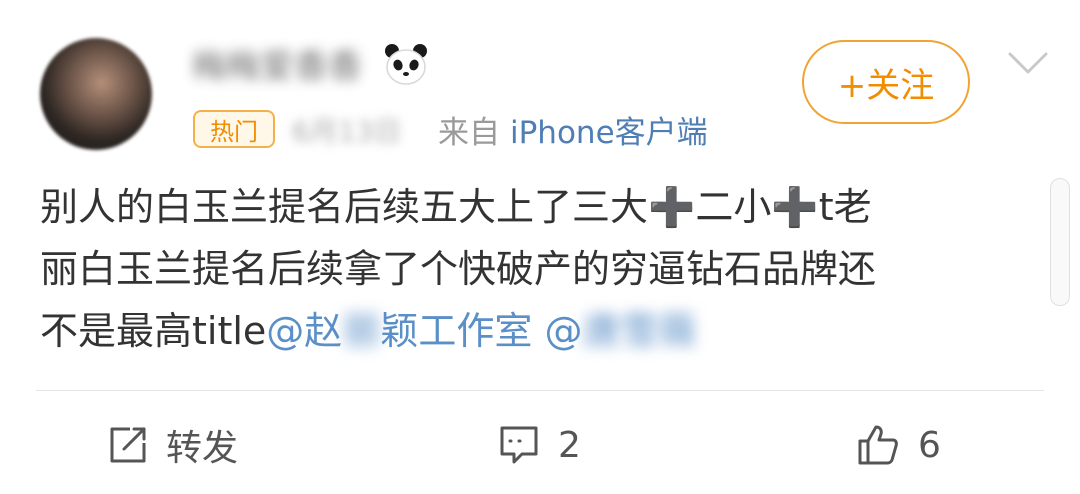  What do you see at coordinates (128, 445) in the screenshot?
I see `repost-icon` at bounding box center [128, 445].